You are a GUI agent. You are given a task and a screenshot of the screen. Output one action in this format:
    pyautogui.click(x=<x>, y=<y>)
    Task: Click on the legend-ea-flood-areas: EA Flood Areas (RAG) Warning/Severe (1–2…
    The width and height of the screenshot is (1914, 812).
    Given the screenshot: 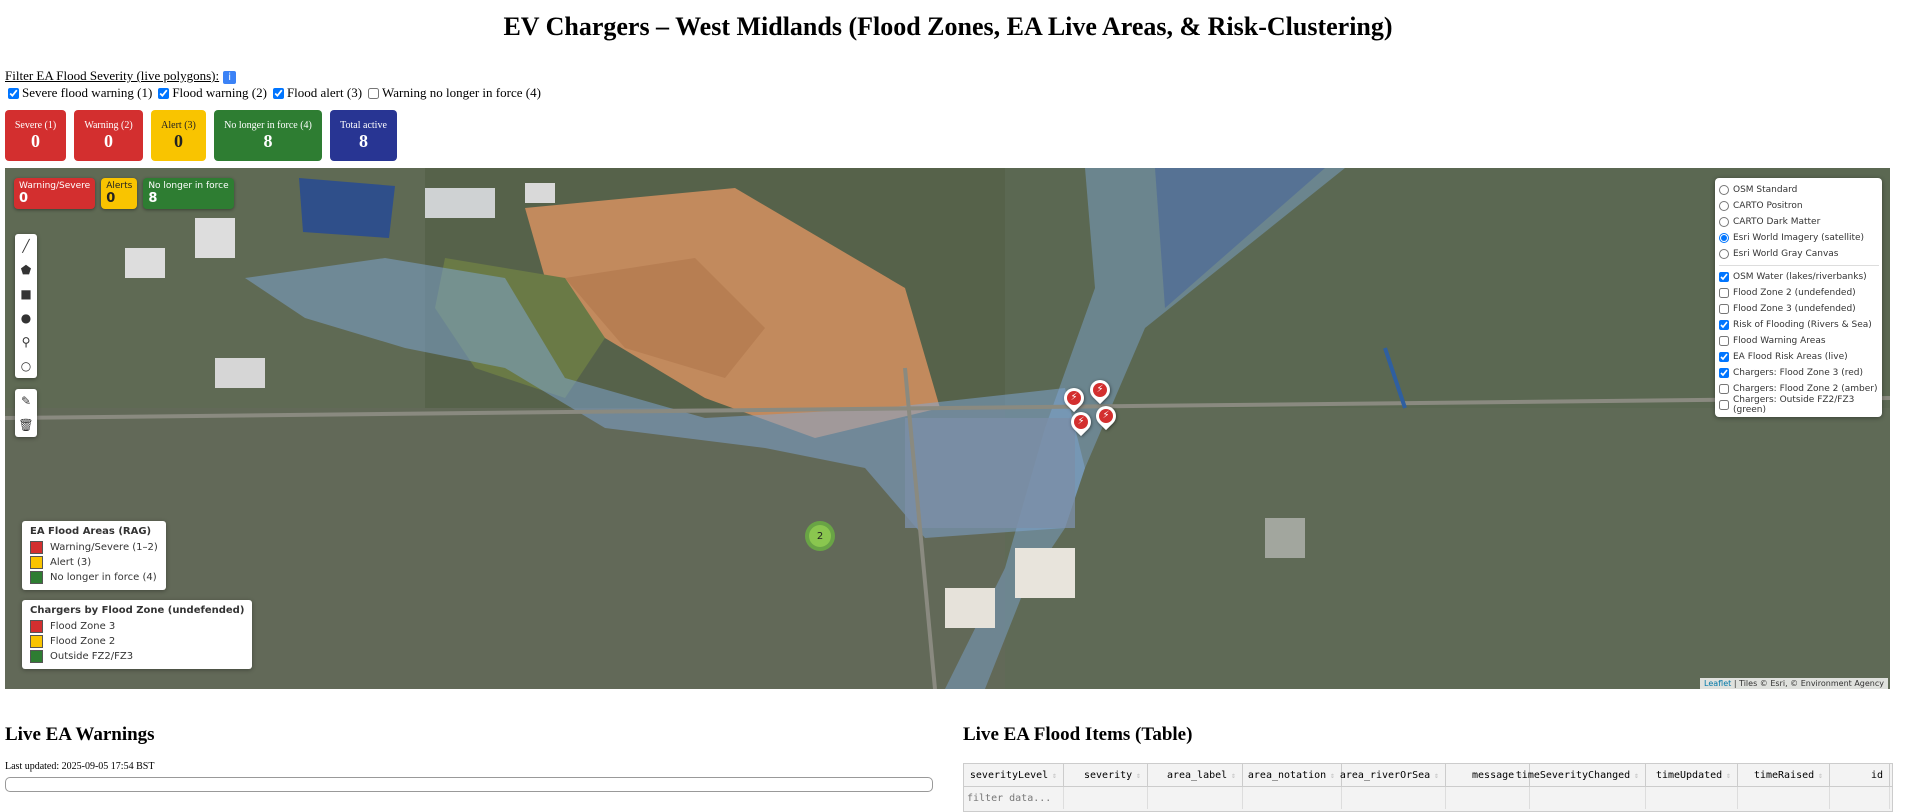 What is the action you would take?
    pyautogui.click(x=94, y=555)
    